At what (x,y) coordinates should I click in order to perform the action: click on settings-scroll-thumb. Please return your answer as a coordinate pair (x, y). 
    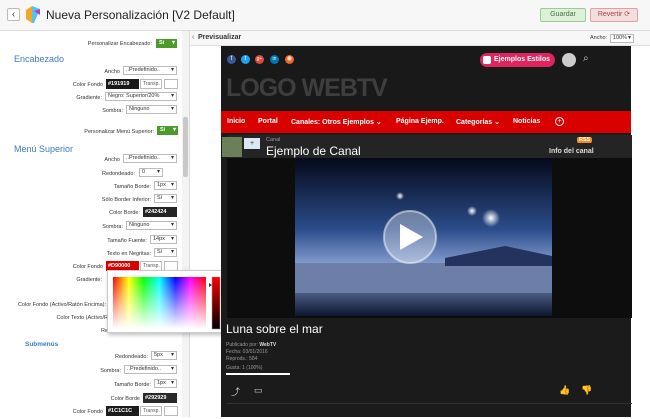
    Looking at the image, I should click on (185, 147).